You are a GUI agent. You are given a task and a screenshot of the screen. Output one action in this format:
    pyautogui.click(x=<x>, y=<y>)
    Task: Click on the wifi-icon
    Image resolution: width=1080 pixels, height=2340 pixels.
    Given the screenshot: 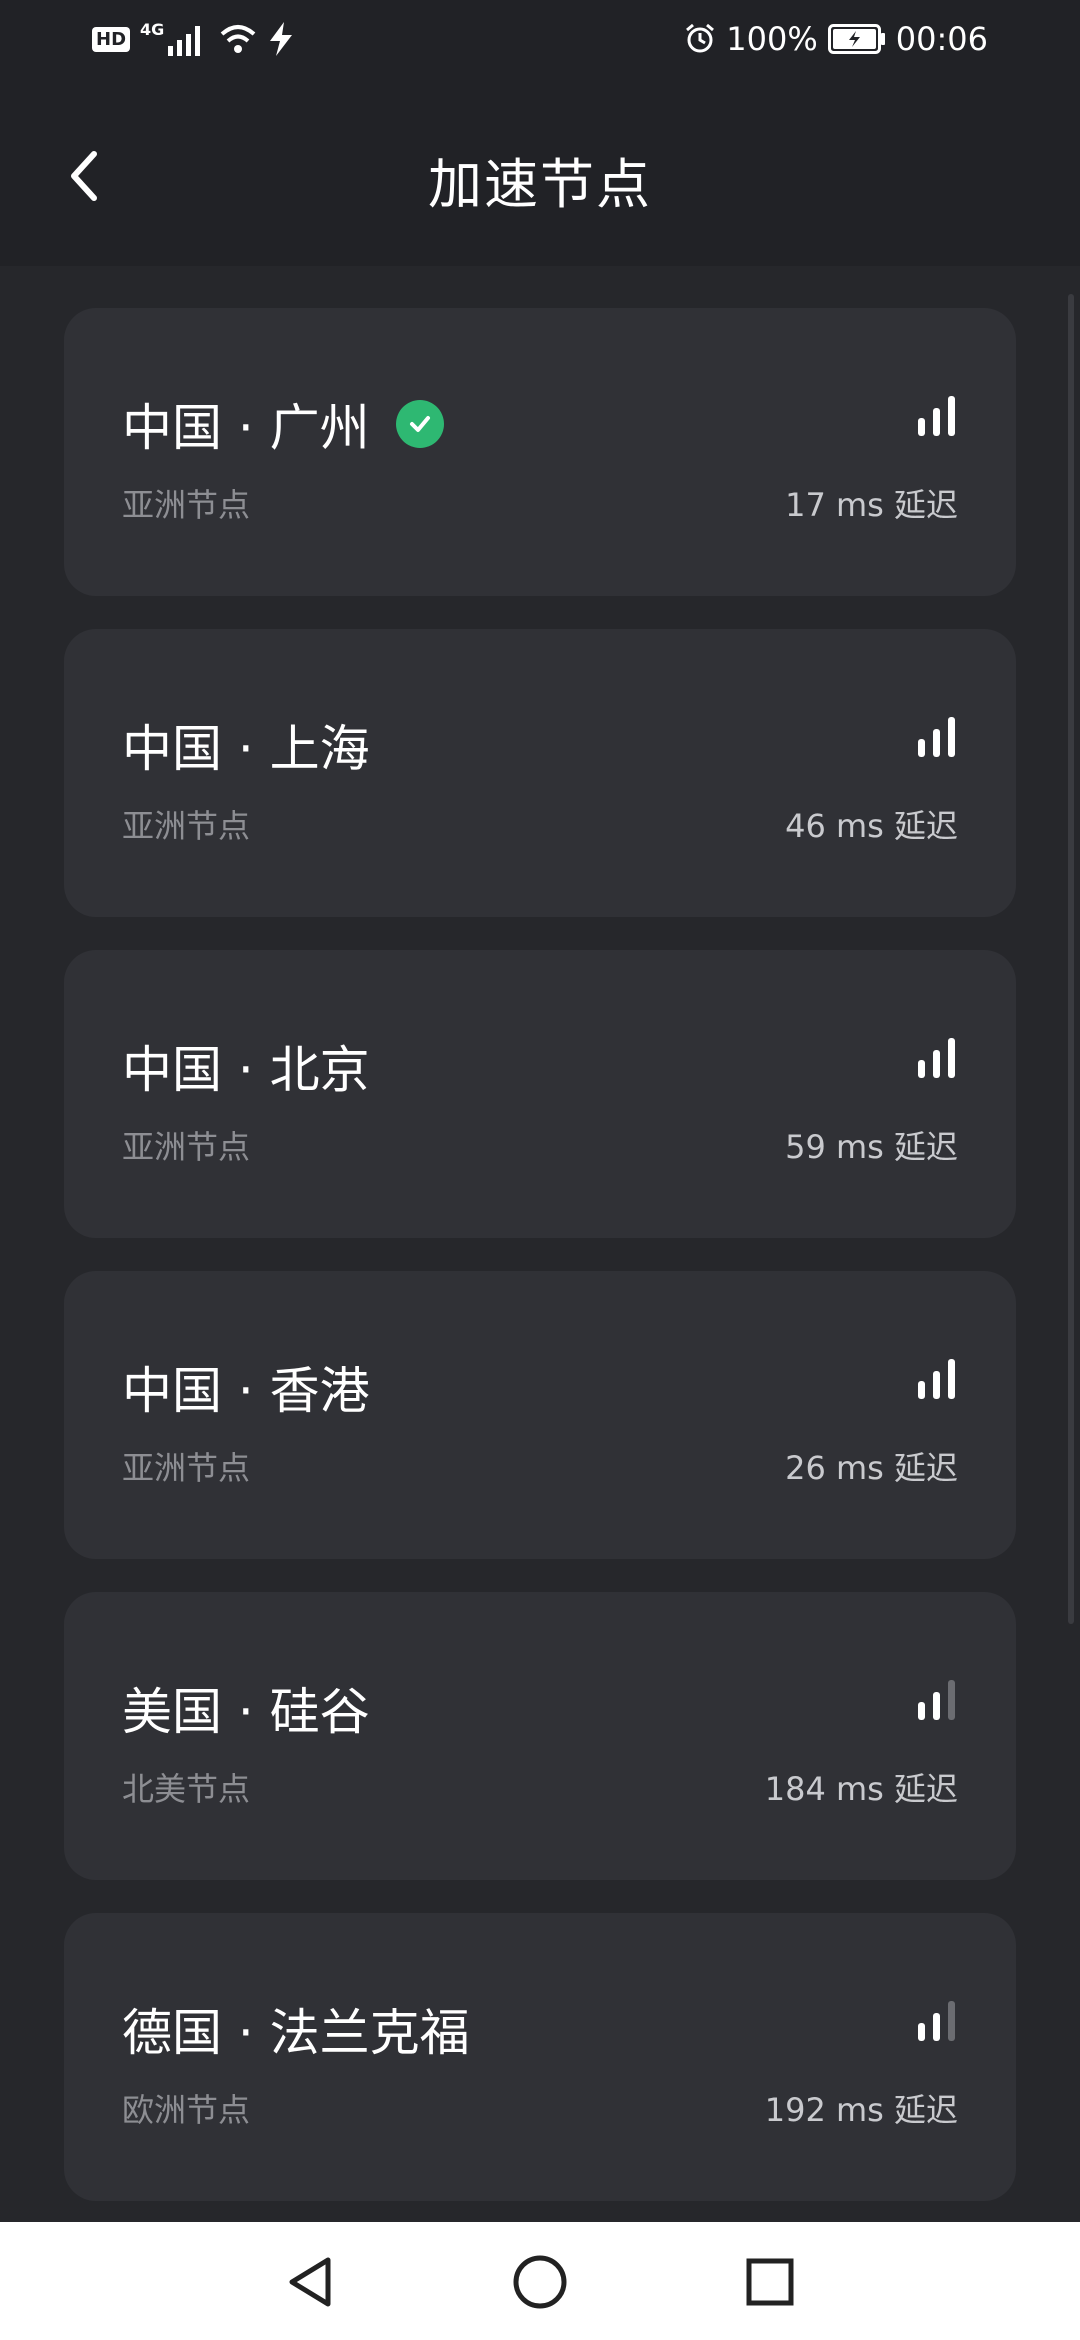 What is the action you would take?
    pyautogui.click(x=238, y=39)
    